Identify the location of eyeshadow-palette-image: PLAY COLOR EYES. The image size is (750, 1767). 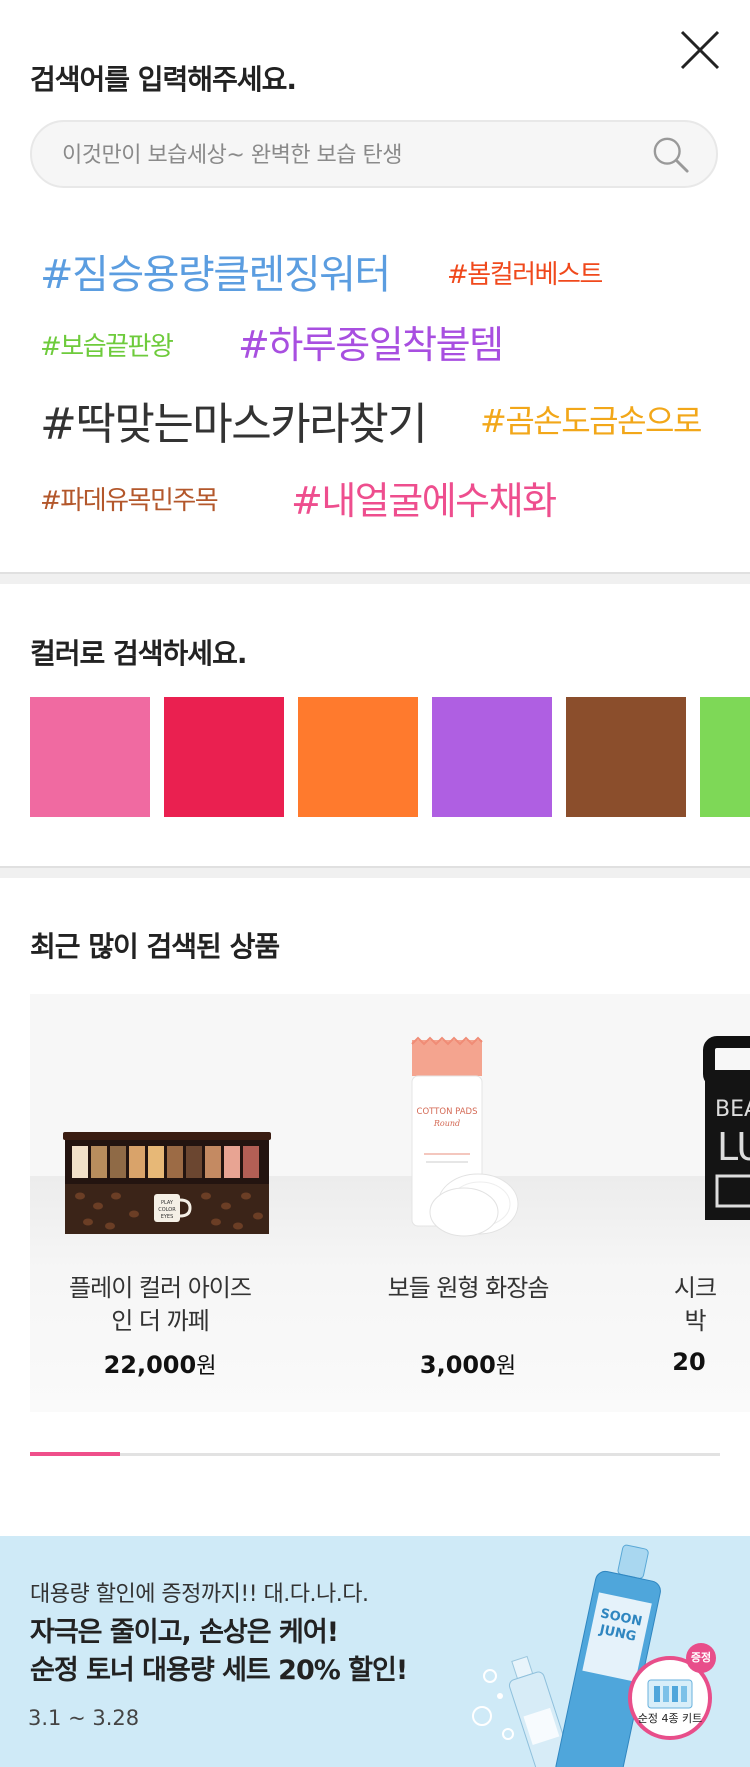
(167, 1183).